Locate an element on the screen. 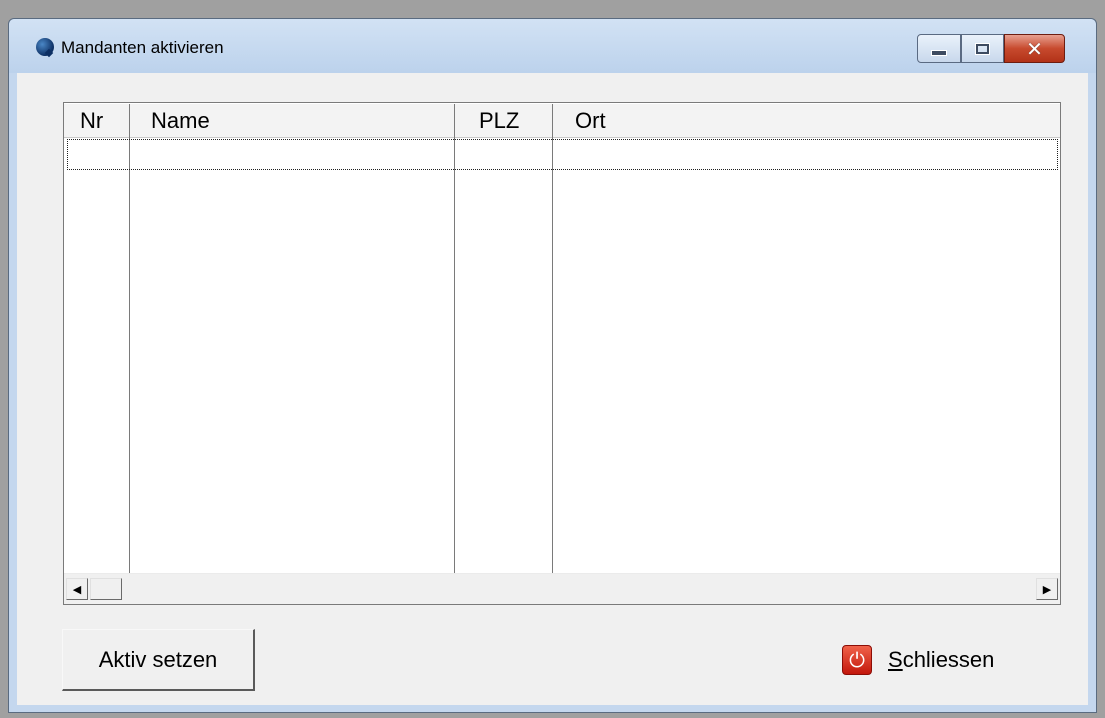 This screenshot has width=1105, height=718. scroll-right-button: ▶ is located at coordinates (1047, 589).